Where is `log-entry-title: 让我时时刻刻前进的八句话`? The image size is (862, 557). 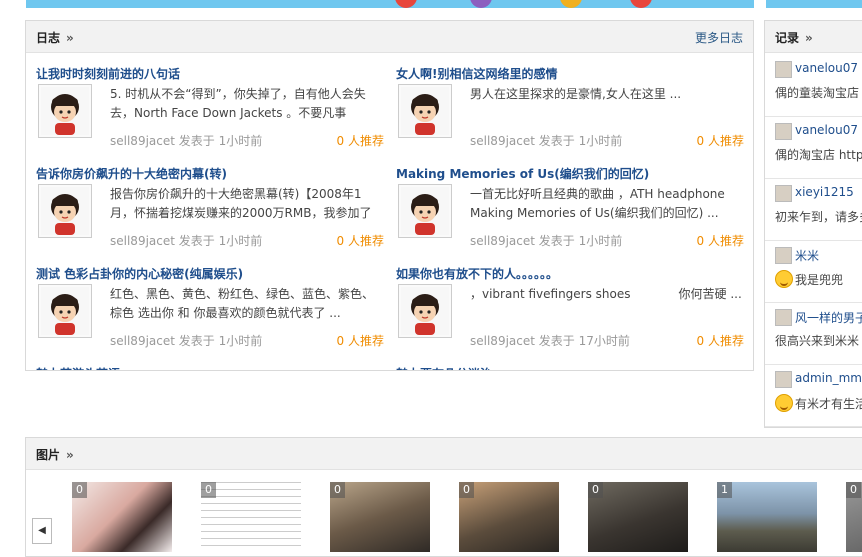 log-entry-title: 让我时时刻刻前进的八句话 is located at coordinates (108, 73).